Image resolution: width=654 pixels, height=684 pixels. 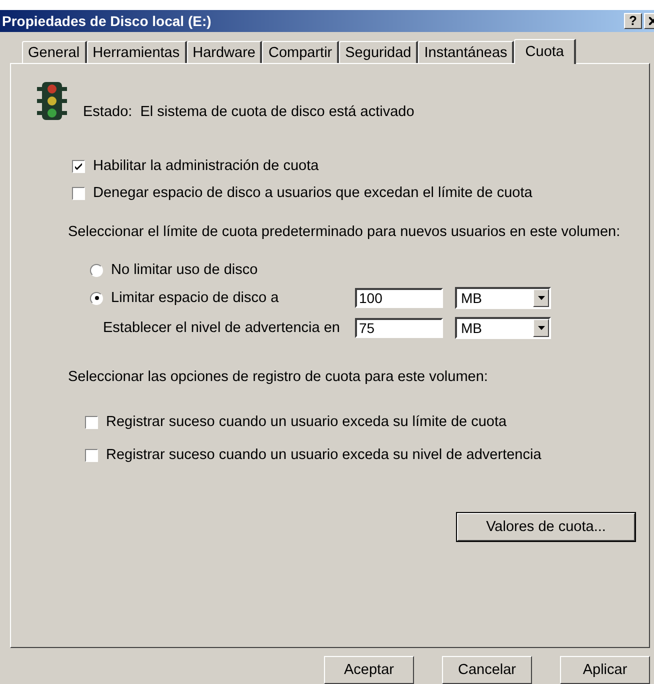 I want to click on warning-label: Establecer el nivel de advertencia en, so click(x=222, y=328).